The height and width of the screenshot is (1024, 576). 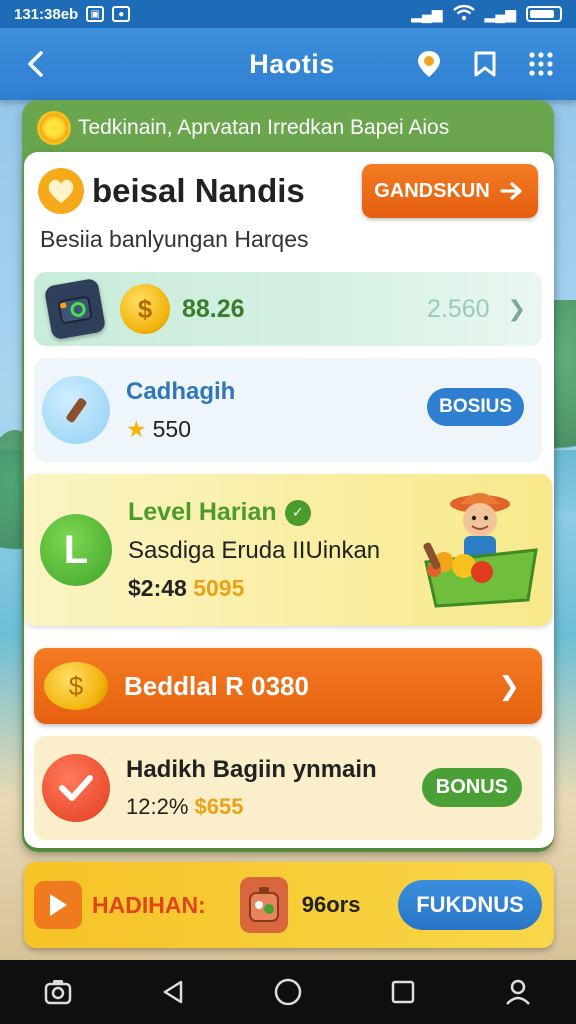 What do you see at coordinates (264, 127) in the screenshot?
I see `banner-text: Tedkinain, Aprvatan Irredkan Bapei Aios` at bounding box center [264, 127].